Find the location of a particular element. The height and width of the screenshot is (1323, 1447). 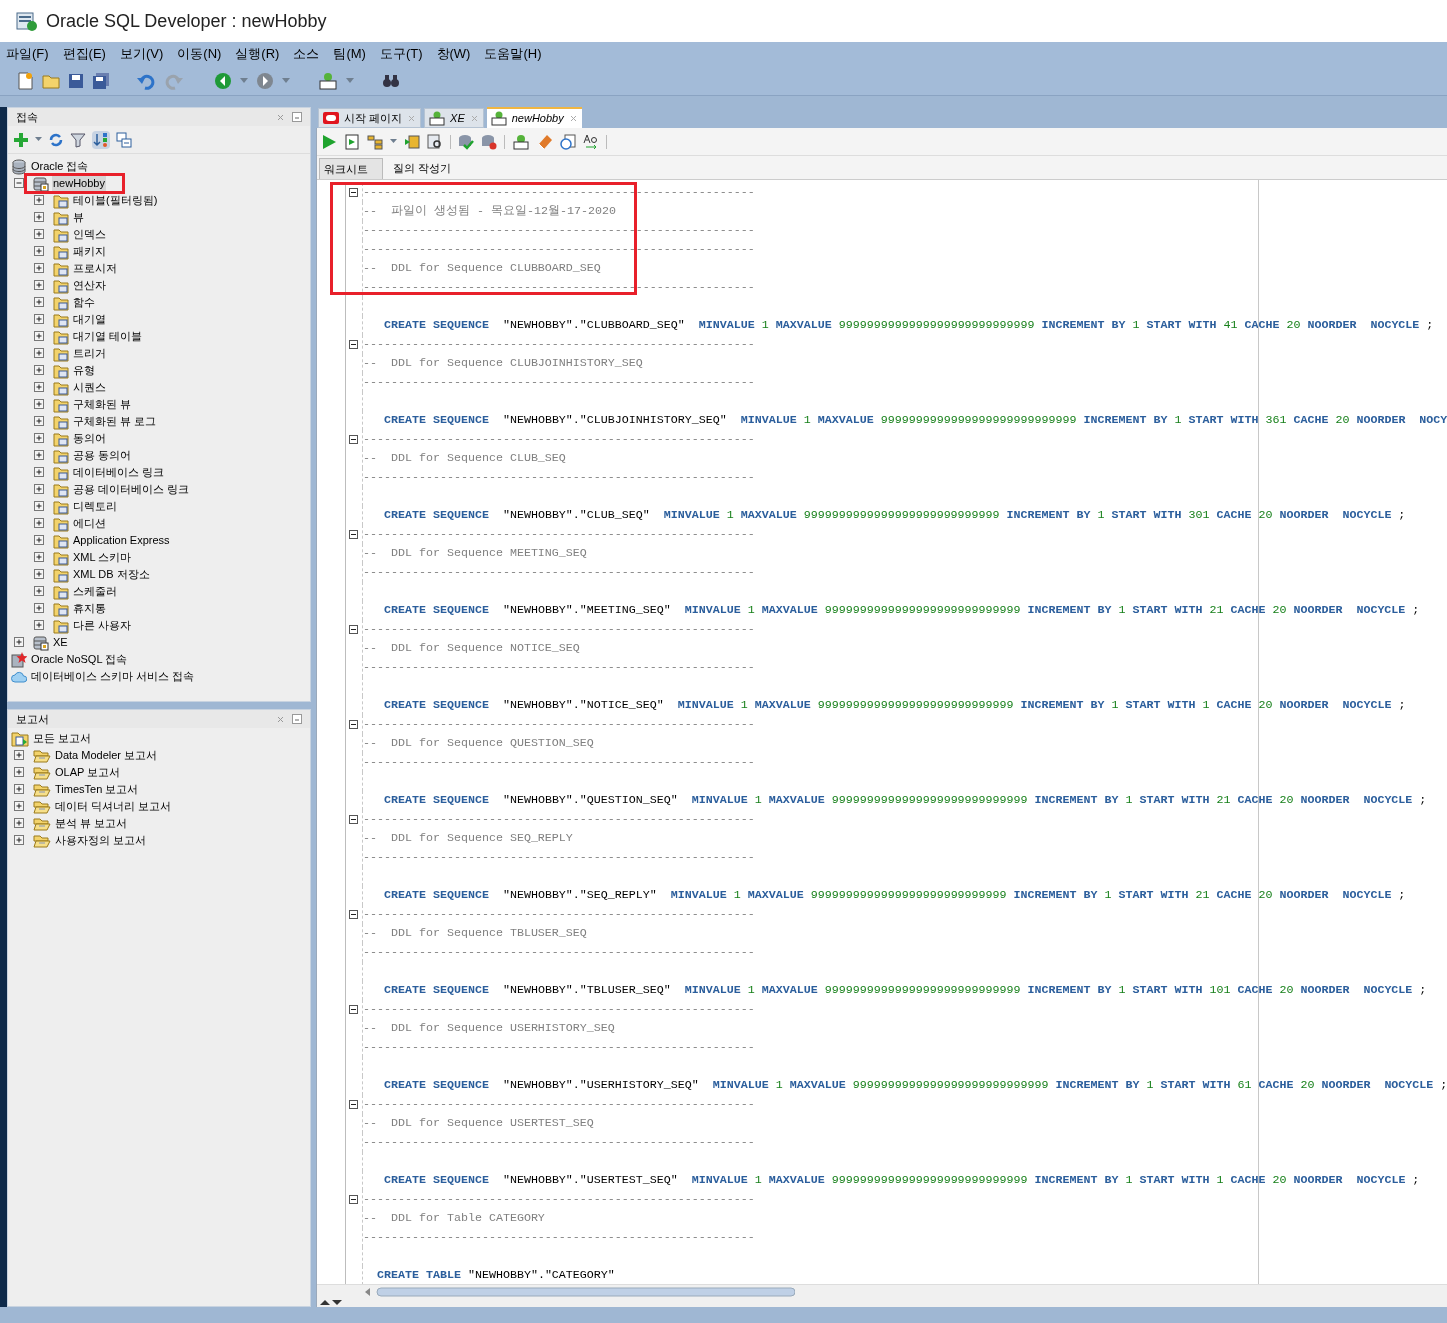

tree-item: 다른 사용자 is located at coordinates (102, 625).